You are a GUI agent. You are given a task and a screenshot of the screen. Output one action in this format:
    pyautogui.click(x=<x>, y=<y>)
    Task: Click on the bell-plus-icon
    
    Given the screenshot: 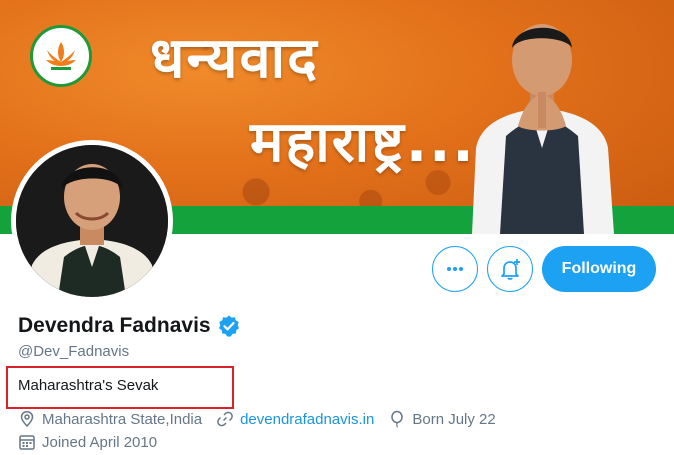 What is the action you would take?
    pyautogui.click(x=510, y=269)
    